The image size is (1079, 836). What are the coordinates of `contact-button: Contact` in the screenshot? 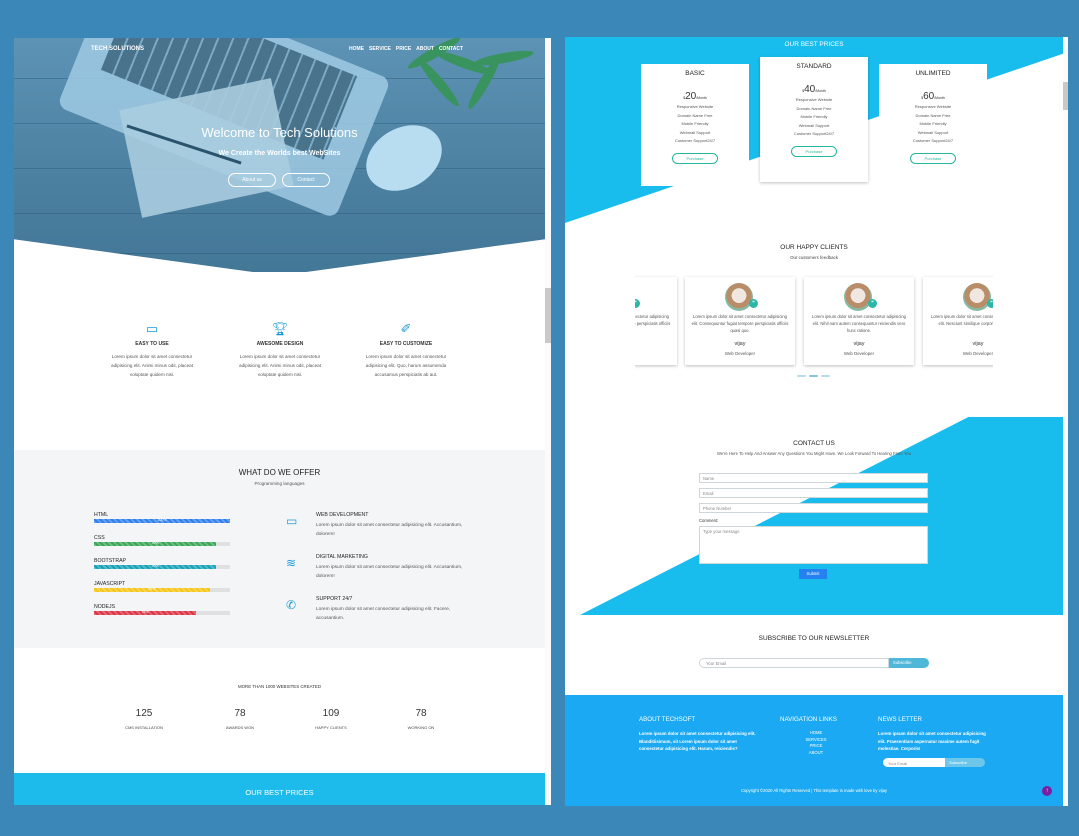 It's located at (306, 180).